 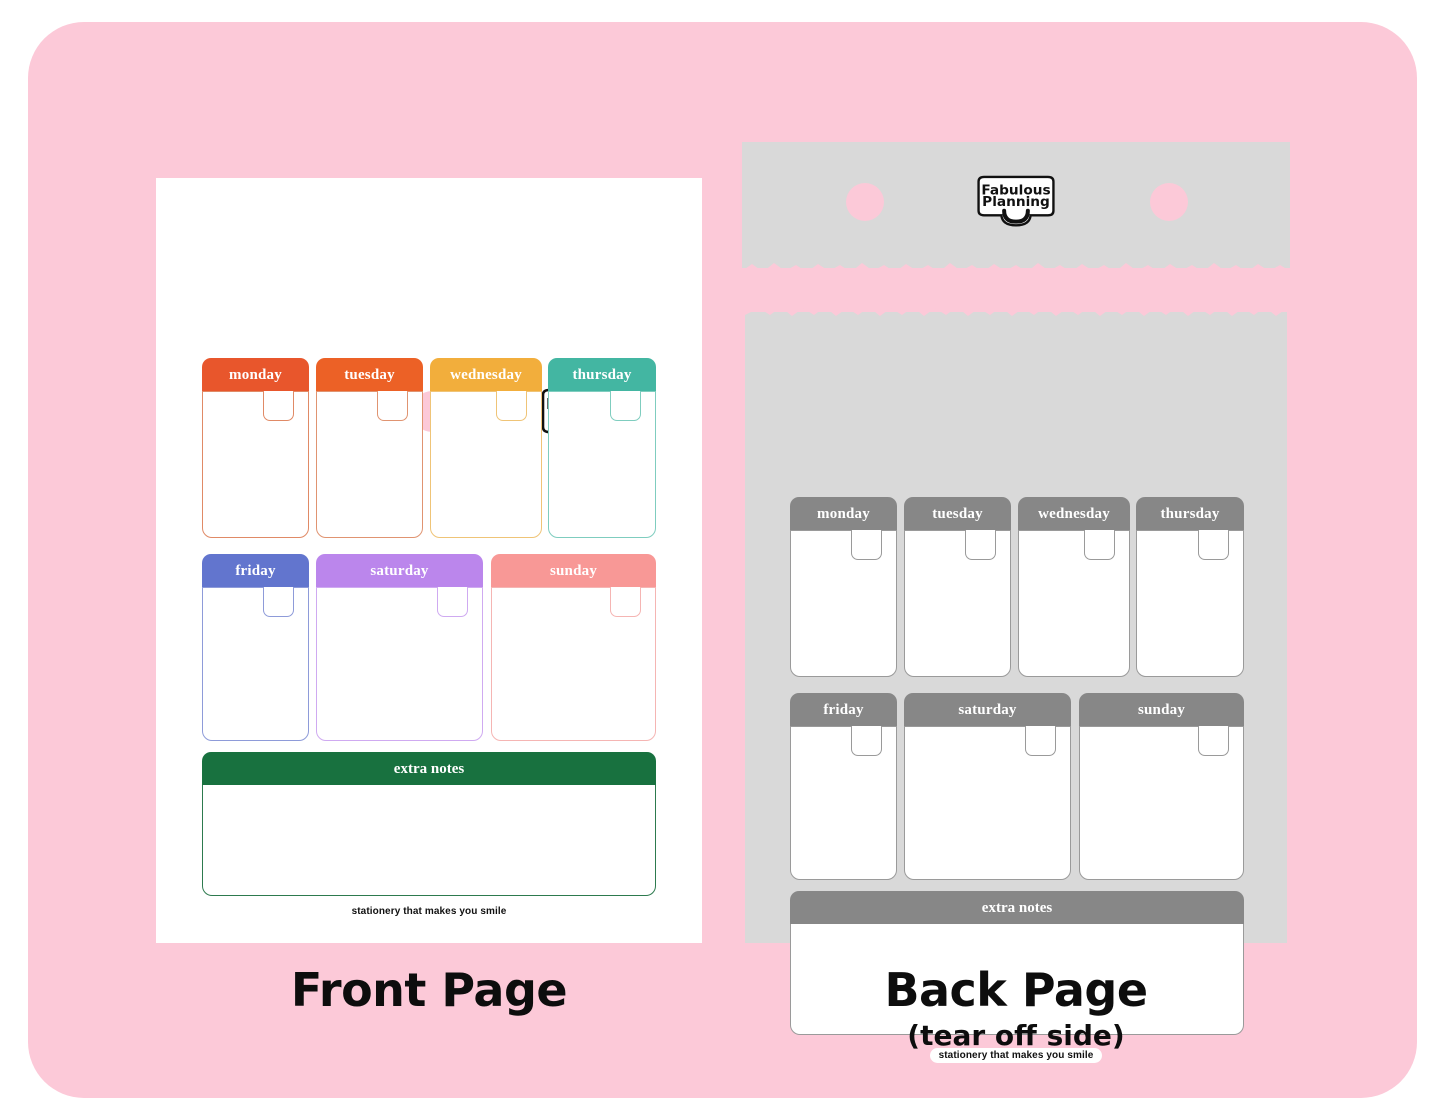 I want to click on day-card-friday: friday, so click(x=255, y=647).